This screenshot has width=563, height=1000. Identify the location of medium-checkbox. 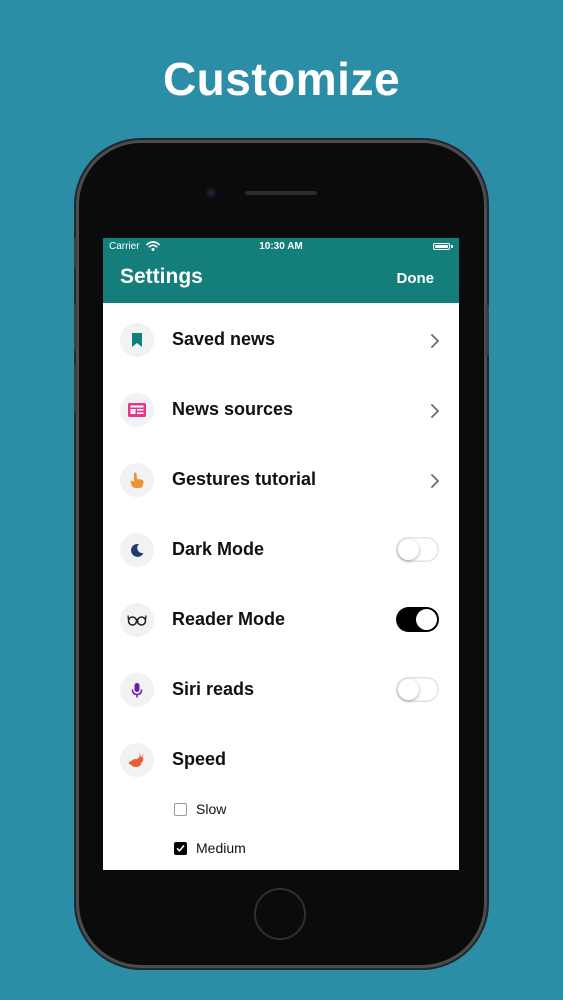
(180, 848).